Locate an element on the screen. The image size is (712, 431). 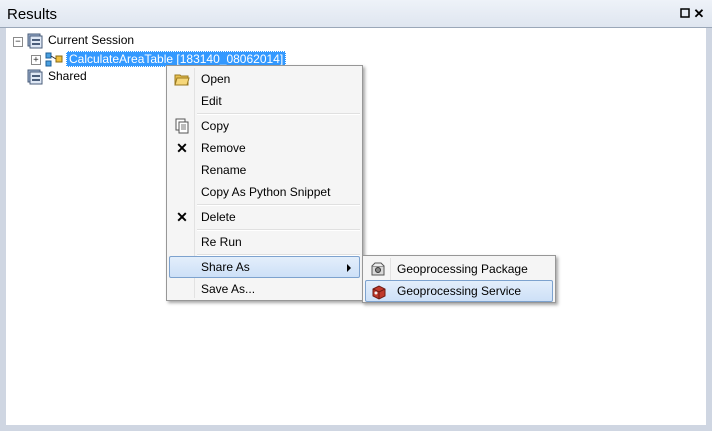
window-title: Results is located at coordinates (32, 14).